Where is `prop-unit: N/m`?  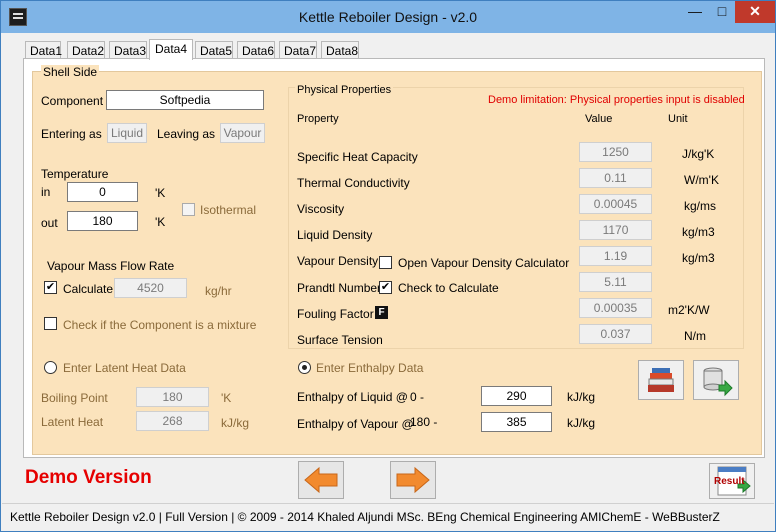
prop-unit: N/m is located at coordinates (695, 336).